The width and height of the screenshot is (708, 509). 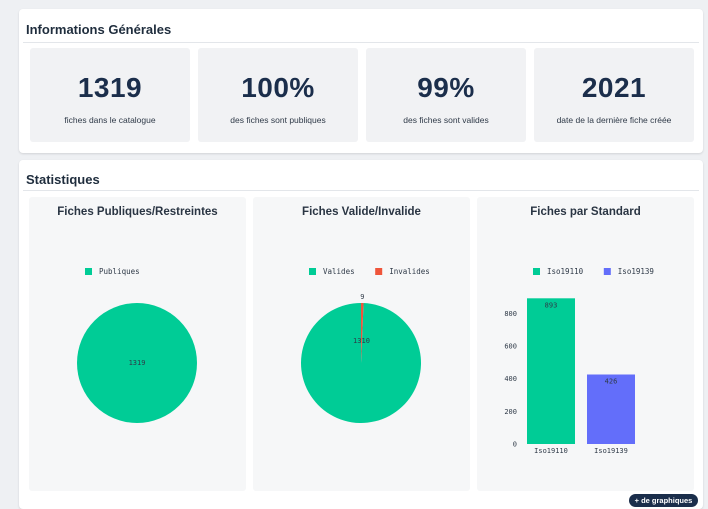 I want to click on kpi-value: 1319, so click(x=110, y=87).